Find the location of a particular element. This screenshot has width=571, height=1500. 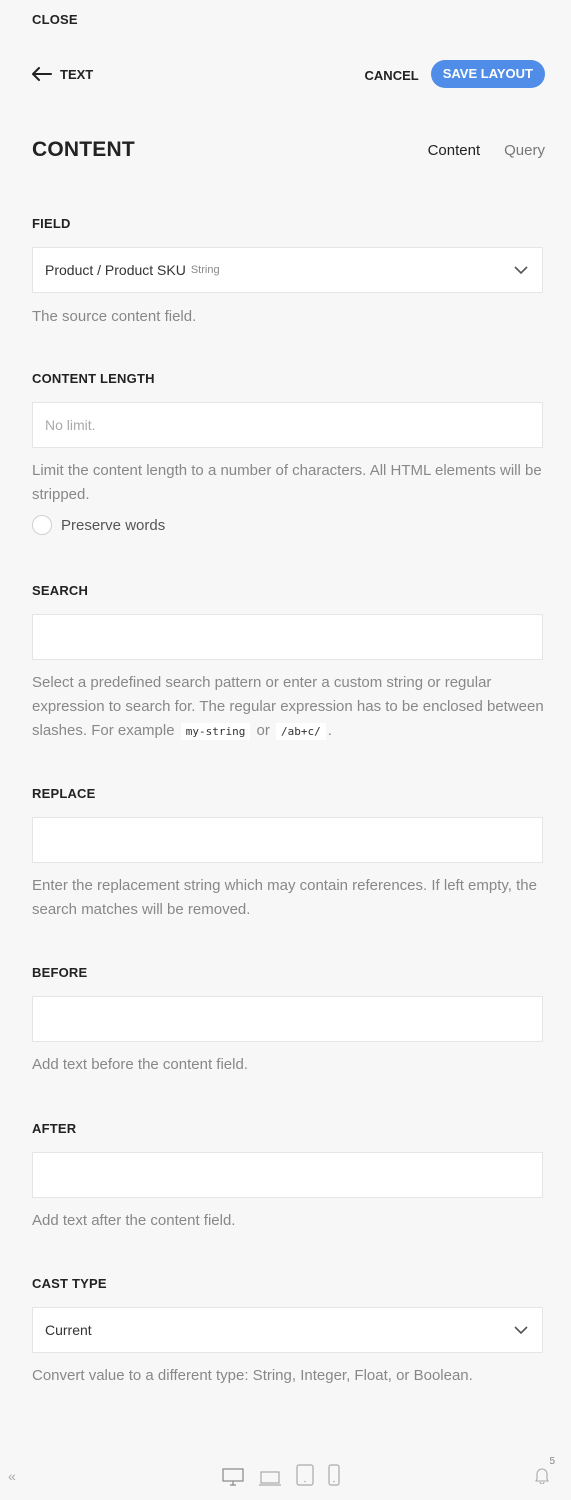

arrow-left-icon is located at coordinates (42, 74).